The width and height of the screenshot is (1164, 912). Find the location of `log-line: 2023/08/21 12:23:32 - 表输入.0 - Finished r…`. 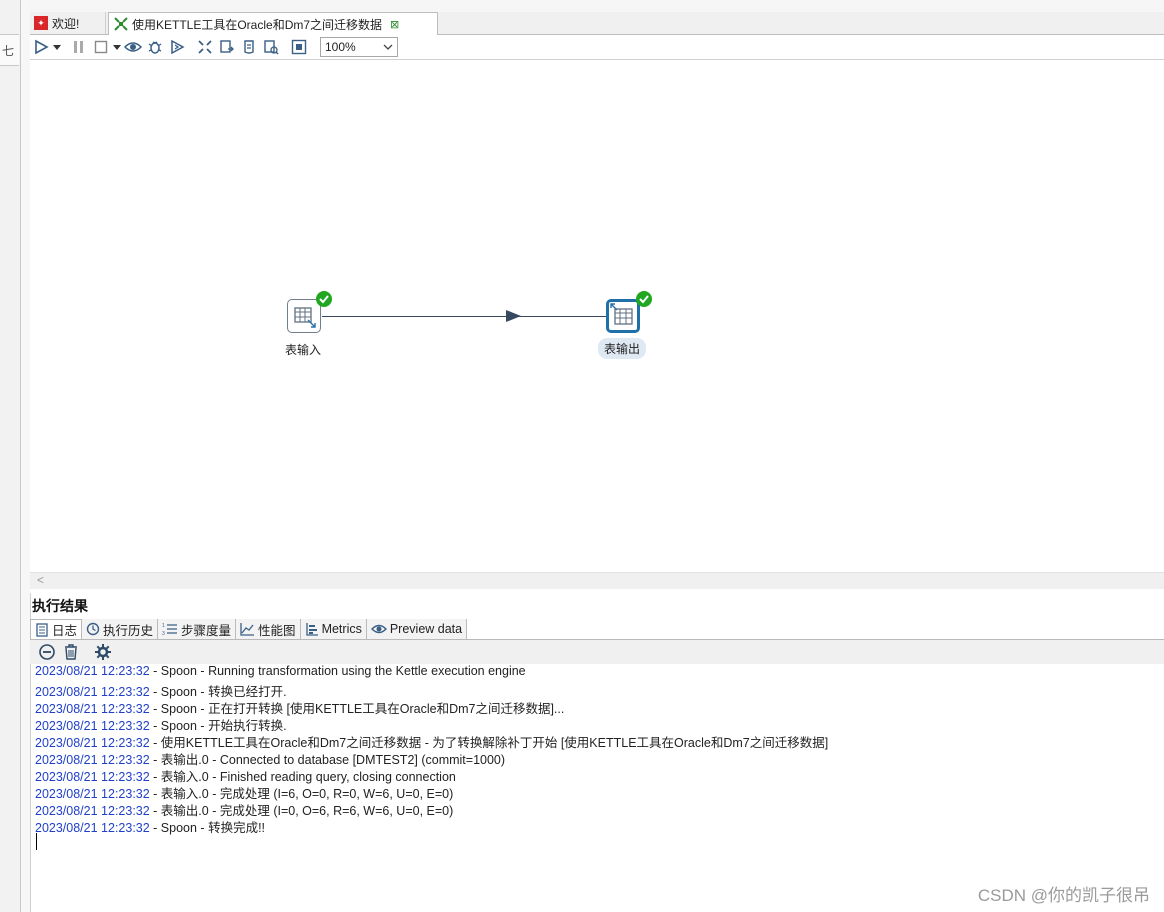

log-line: 2023/08/21 12:23:32 - 表输入.0 - Finished r… is located at coordinates (245, 775).